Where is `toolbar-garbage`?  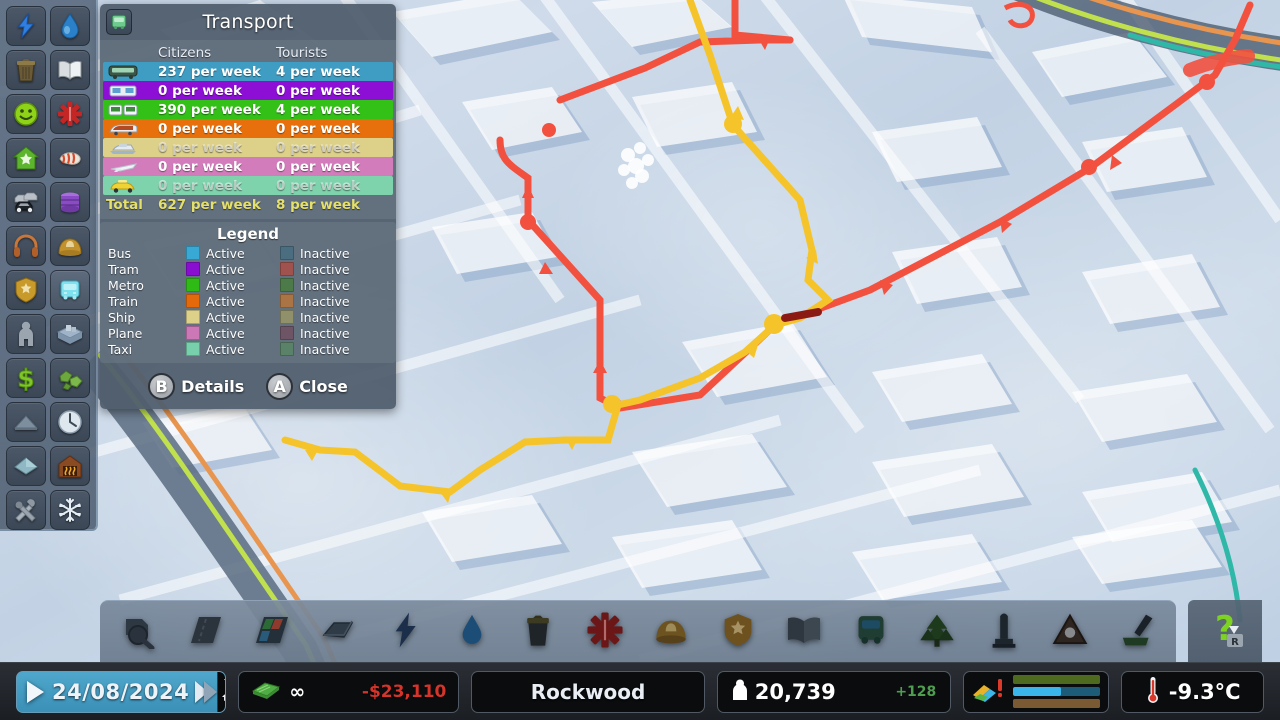
toolbar-garbage is located at coordinates (538, 632).